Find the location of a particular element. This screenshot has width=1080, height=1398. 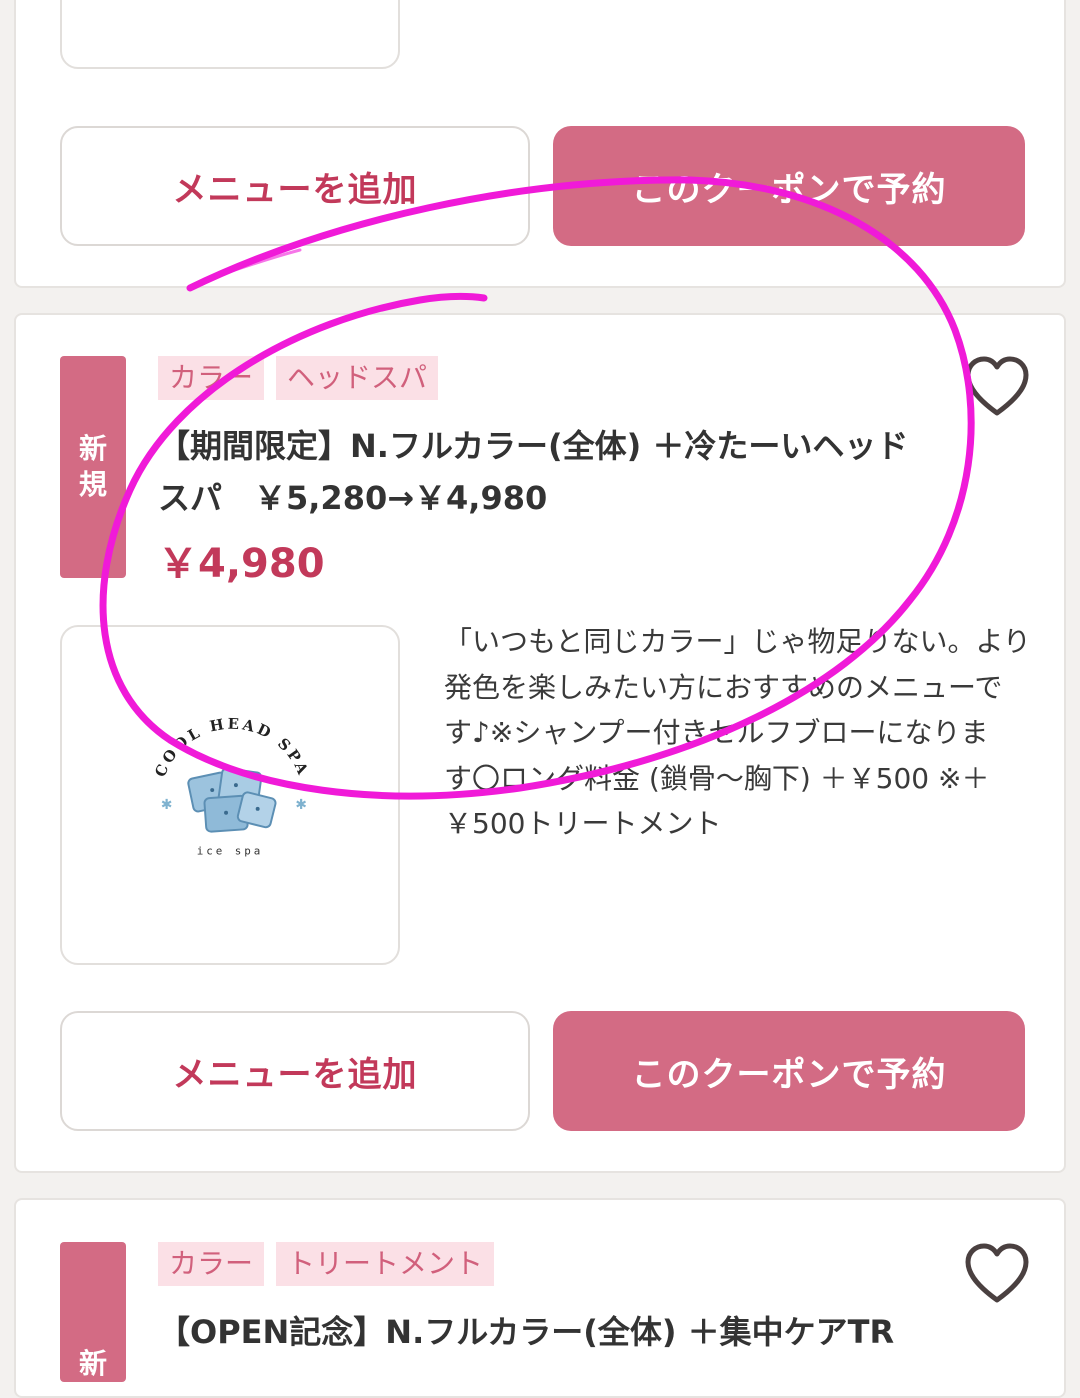

tag-head-spa: ヘッドスパ is located at coordinates (357, 378).